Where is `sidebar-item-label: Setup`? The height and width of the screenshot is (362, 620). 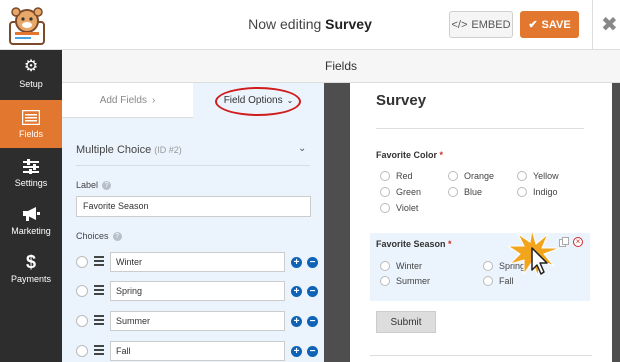 sidebar-item-label: Setup is located at coordinates (31, 84).